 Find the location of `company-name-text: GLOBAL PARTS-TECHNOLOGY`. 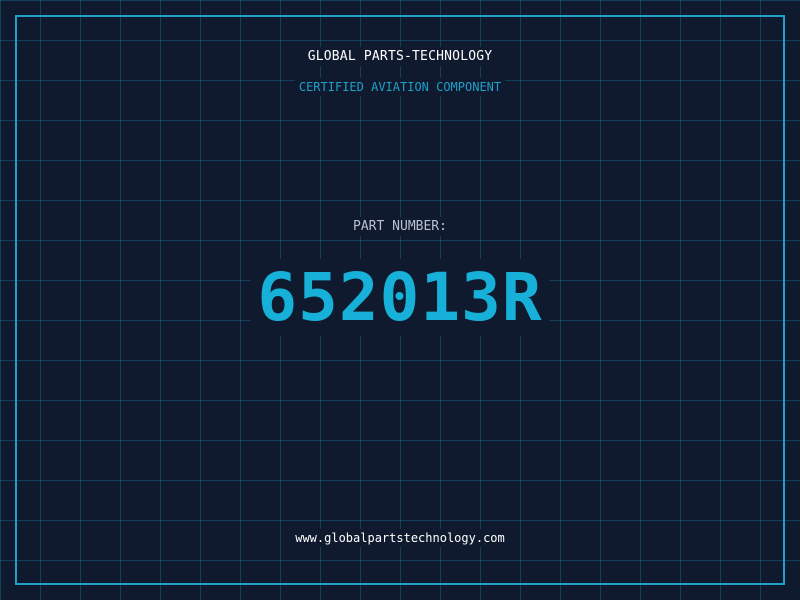

company-name-text: GLOBAL PARTS-TECHNOLOGY is located at coordinates (400, 56).